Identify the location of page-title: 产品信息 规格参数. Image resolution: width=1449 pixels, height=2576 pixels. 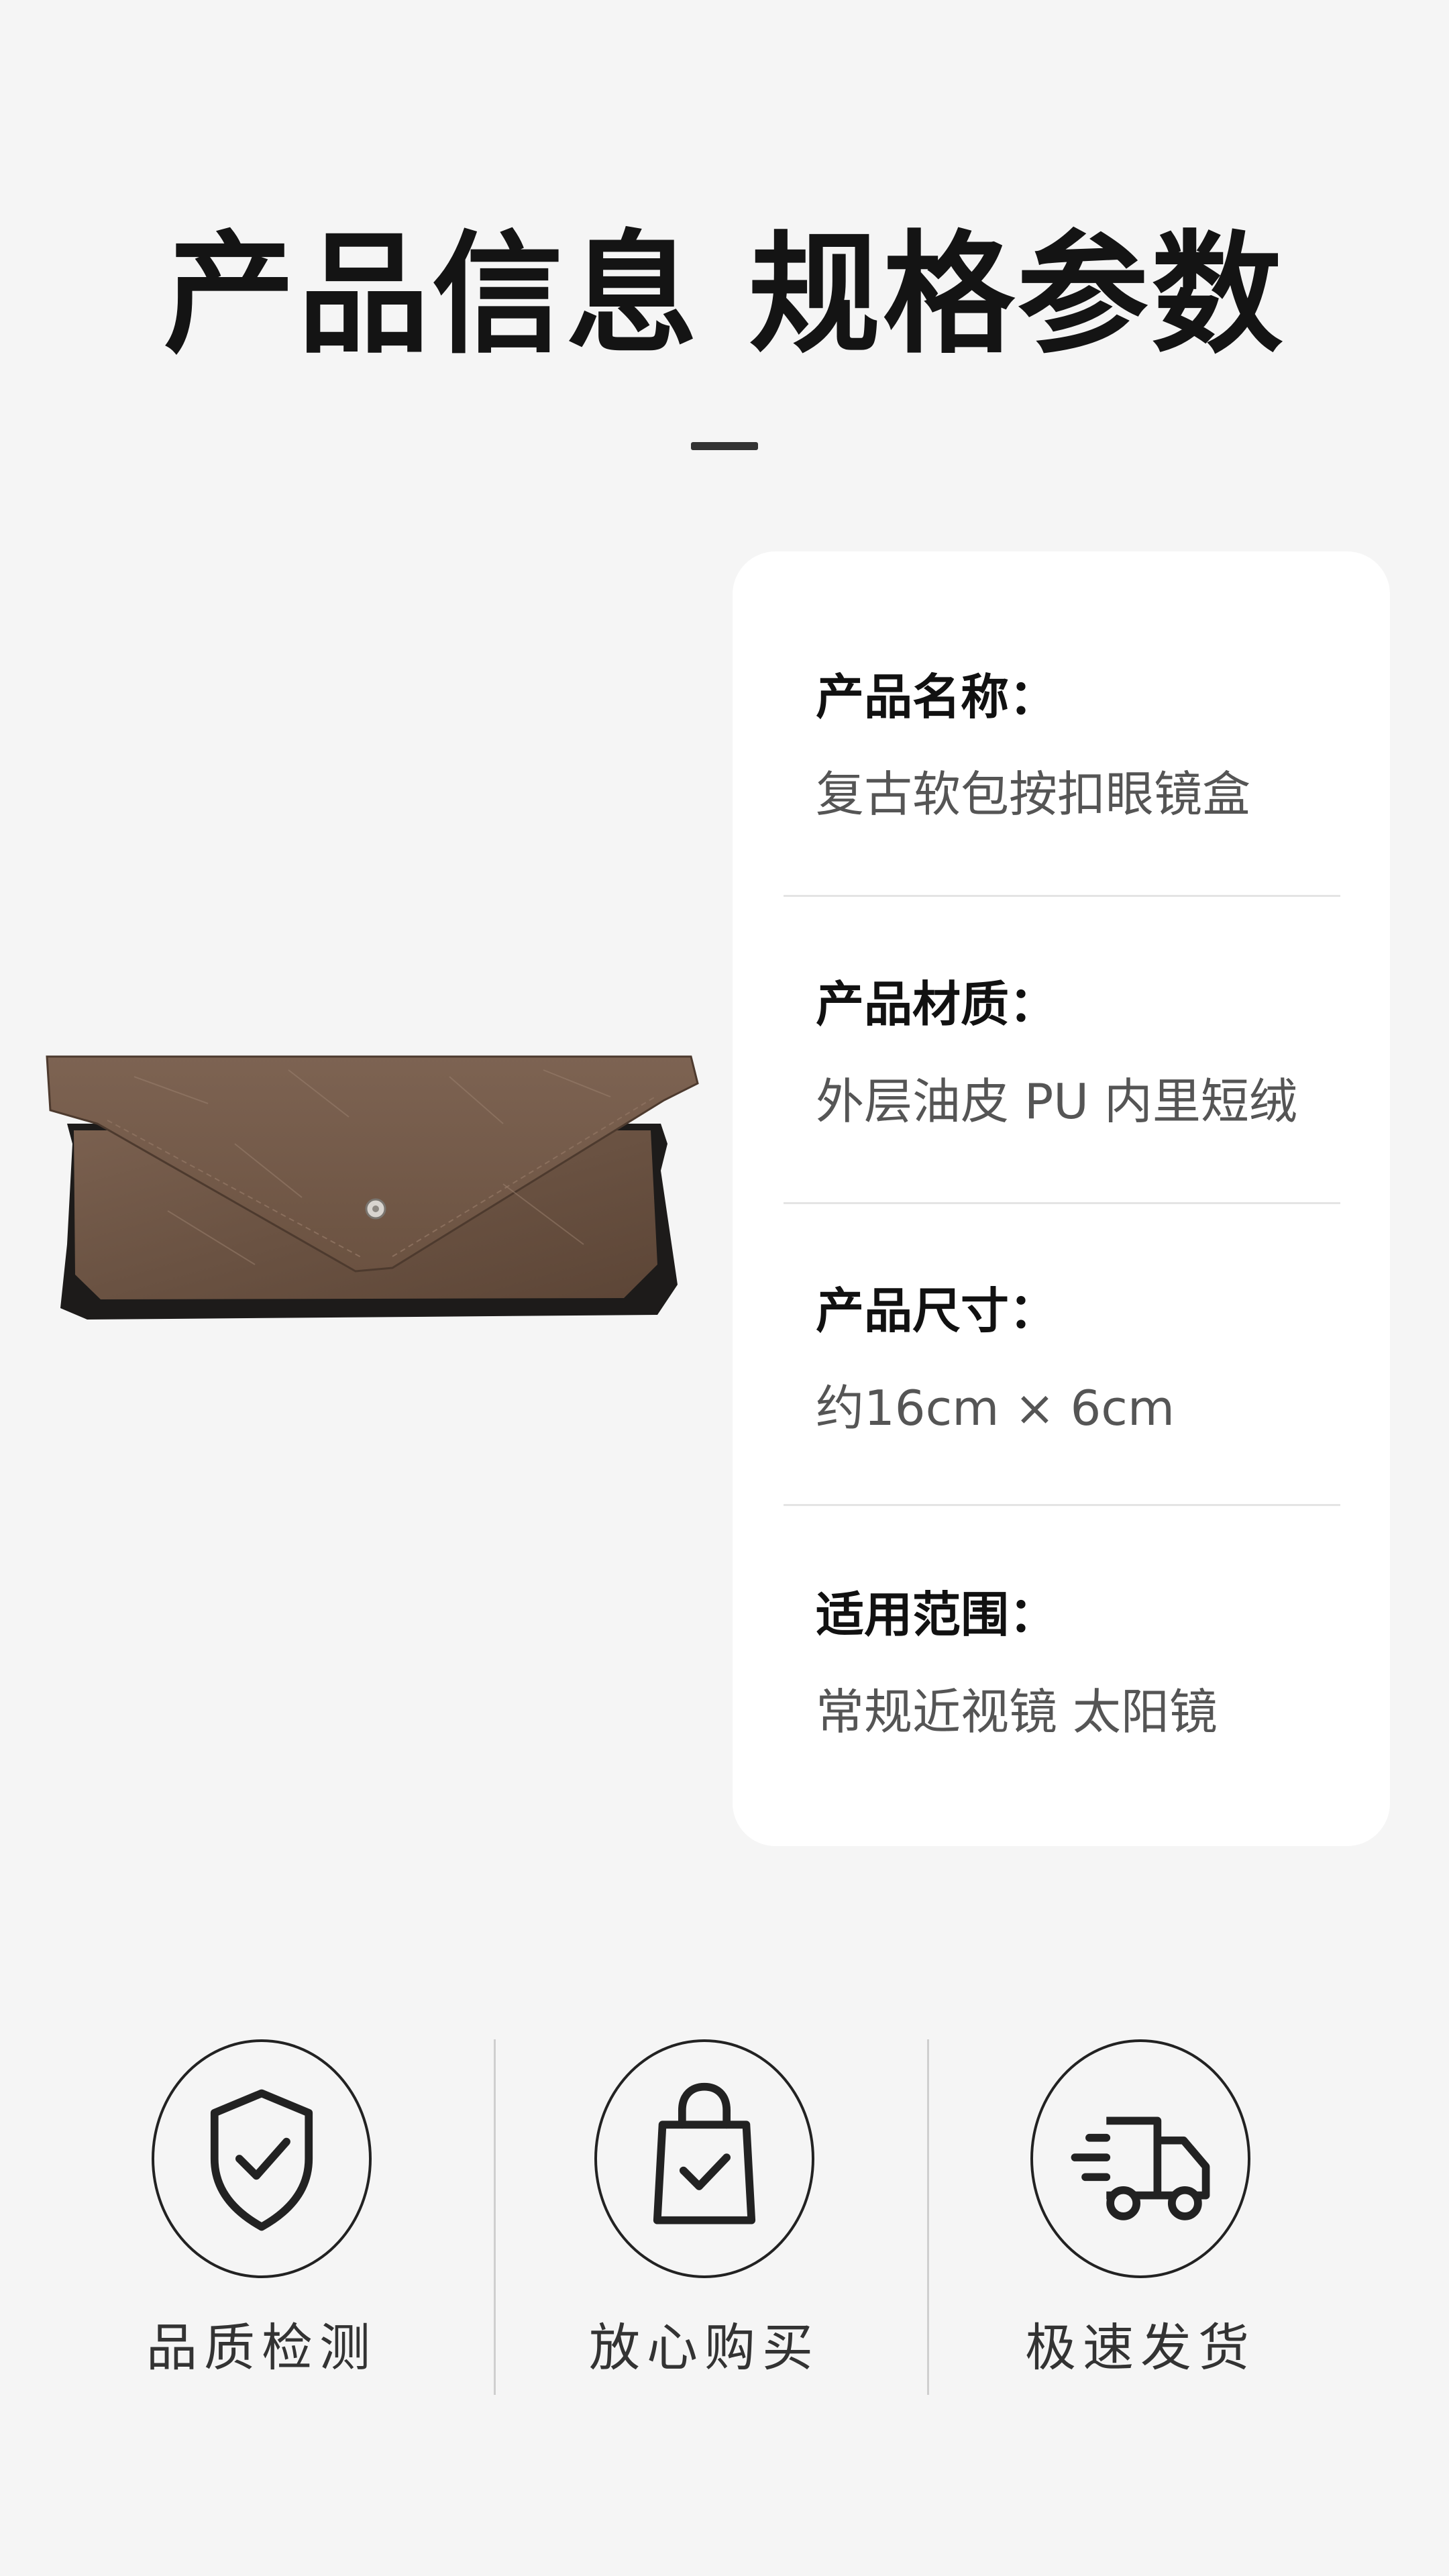
(724, 295).